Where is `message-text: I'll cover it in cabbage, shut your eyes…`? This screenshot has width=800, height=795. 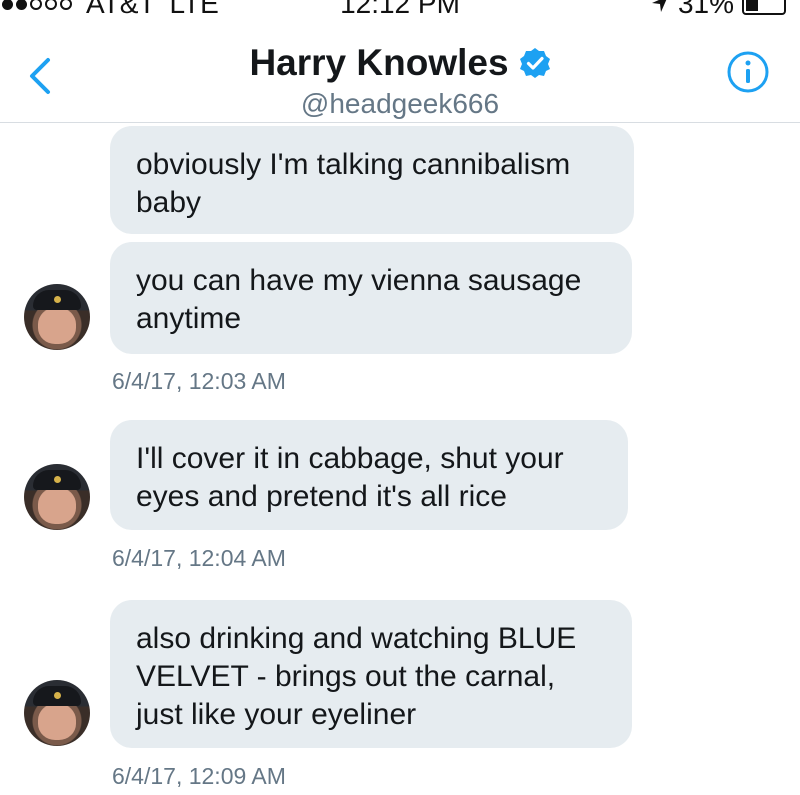
message-text: I'll cover it in cabbage, shut your eyes… is located at coordinates (350, 477).